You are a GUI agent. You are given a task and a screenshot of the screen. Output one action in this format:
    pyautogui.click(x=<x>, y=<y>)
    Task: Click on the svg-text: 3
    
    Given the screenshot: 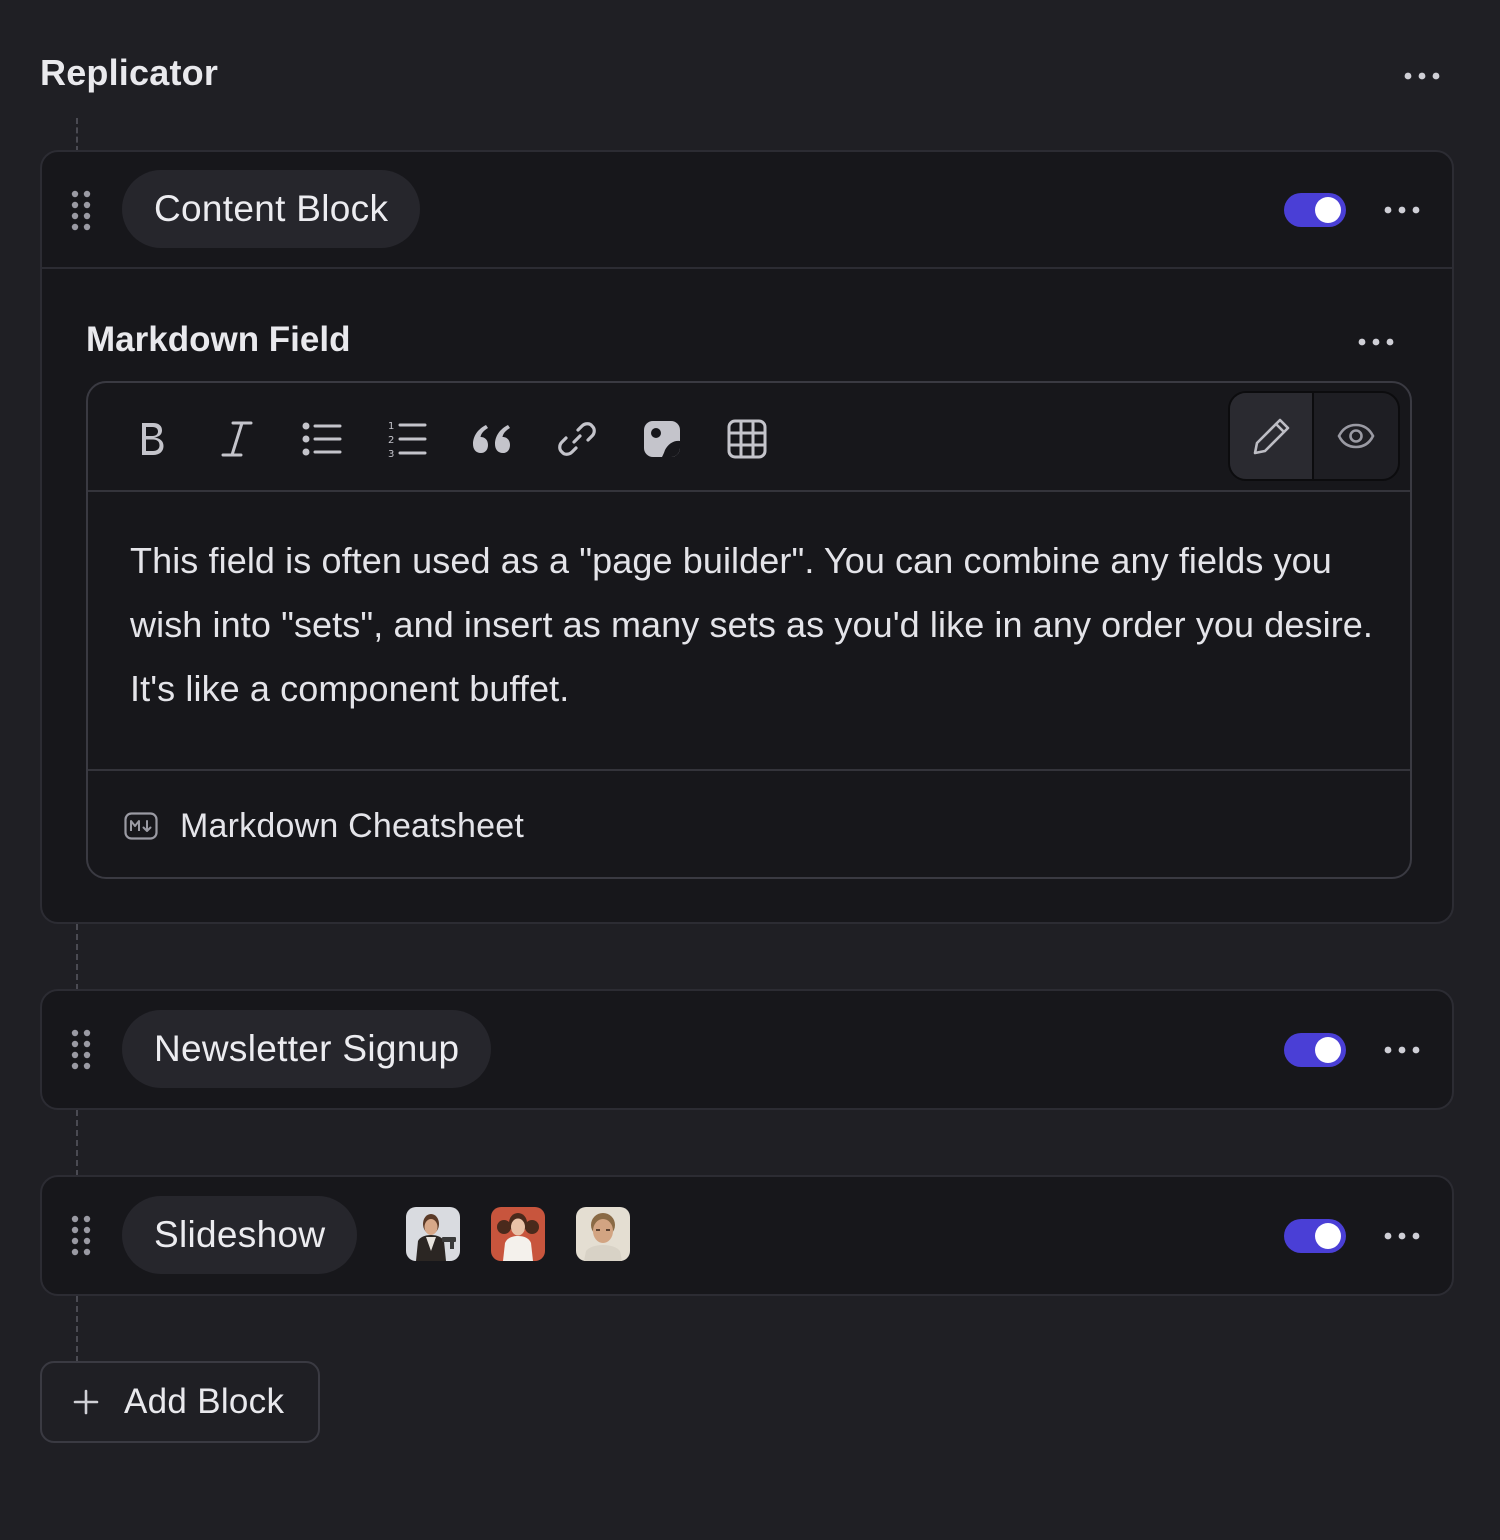 What is the action you would take?
    pyautogui.click(x=391, y=454)
    